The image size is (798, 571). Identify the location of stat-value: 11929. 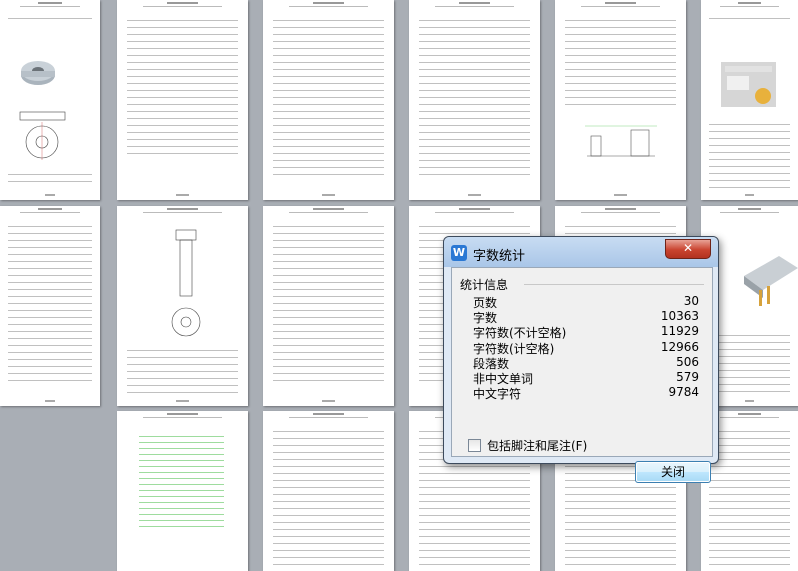
(679, 331).